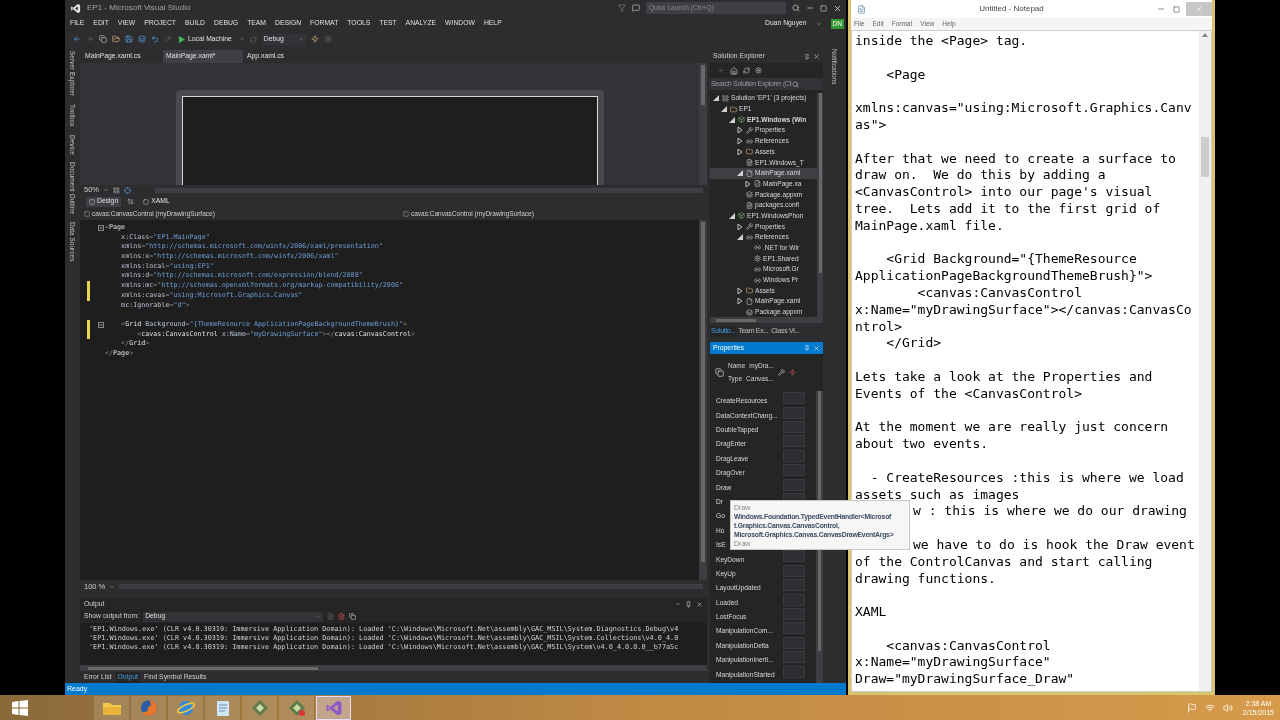  I want to click on flag-icon, so click(1191, 707).